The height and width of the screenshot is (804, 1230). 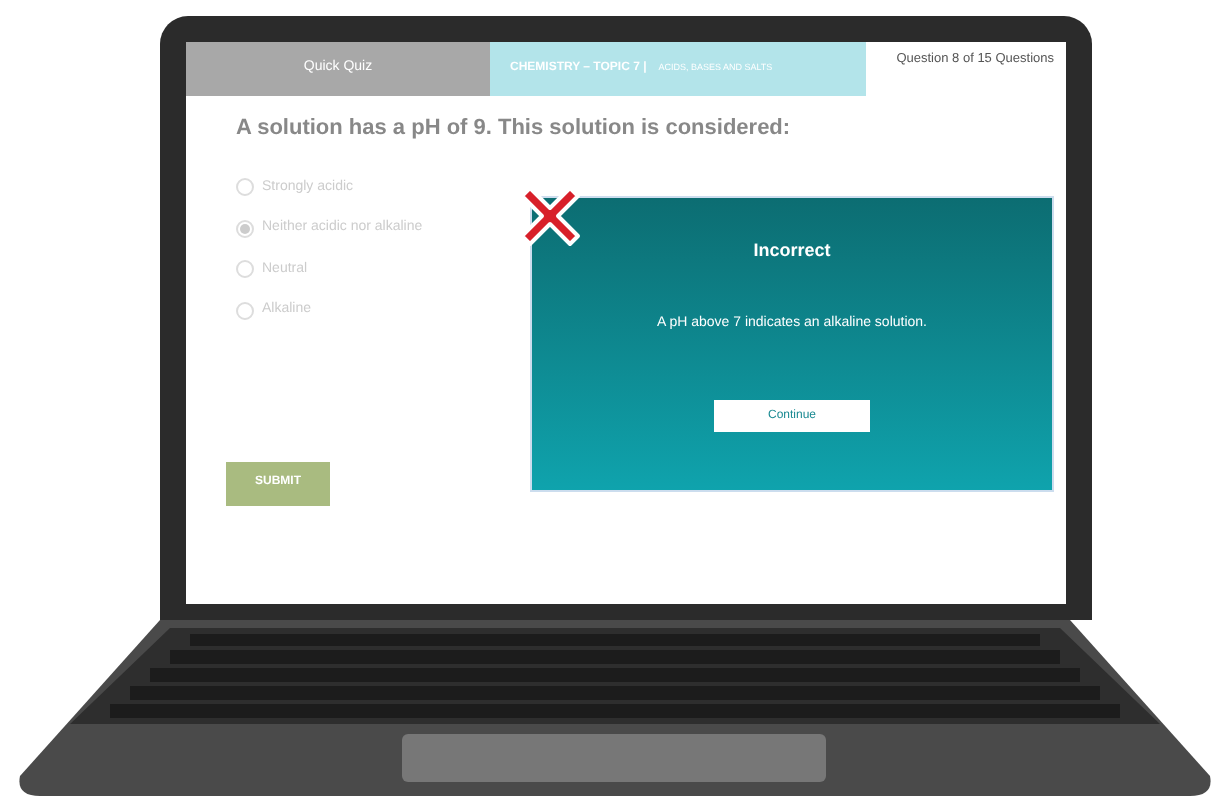 I want to click on feedback-title: Incorrect, so click(x=792, y=251).